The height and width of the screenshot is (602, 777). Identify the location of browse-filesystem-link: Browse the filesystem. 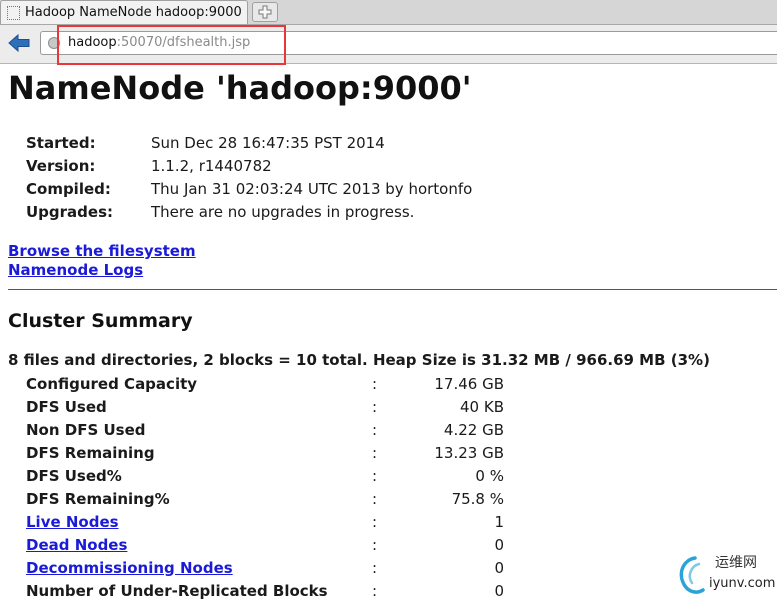
(102, 251).